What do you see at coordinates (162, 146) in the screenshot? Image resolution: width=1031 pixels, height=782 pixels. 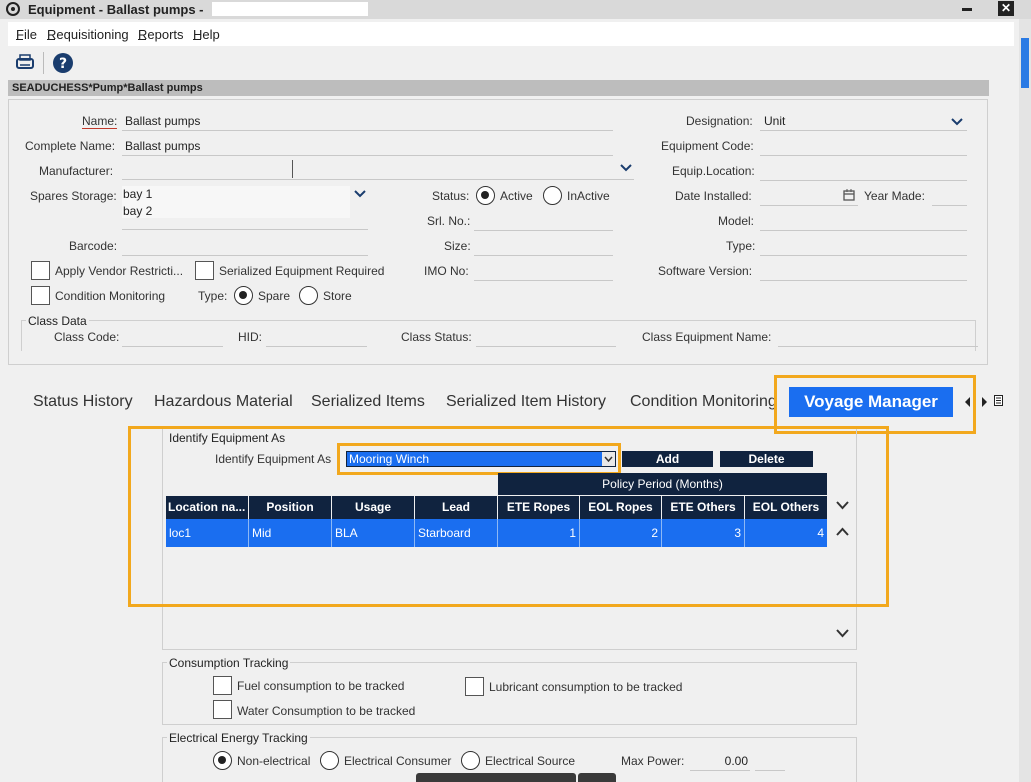 I see `complete-name-field: Ballast pumps` at bounding box center [162, 146].